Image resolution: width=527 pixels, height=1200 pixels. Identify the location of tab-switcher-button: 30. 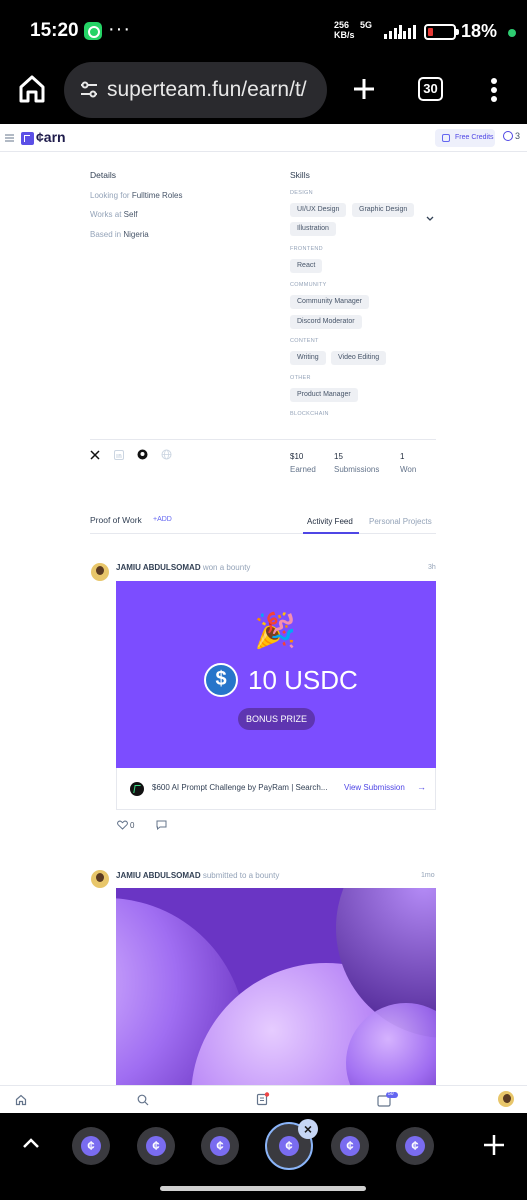
(430, 89).